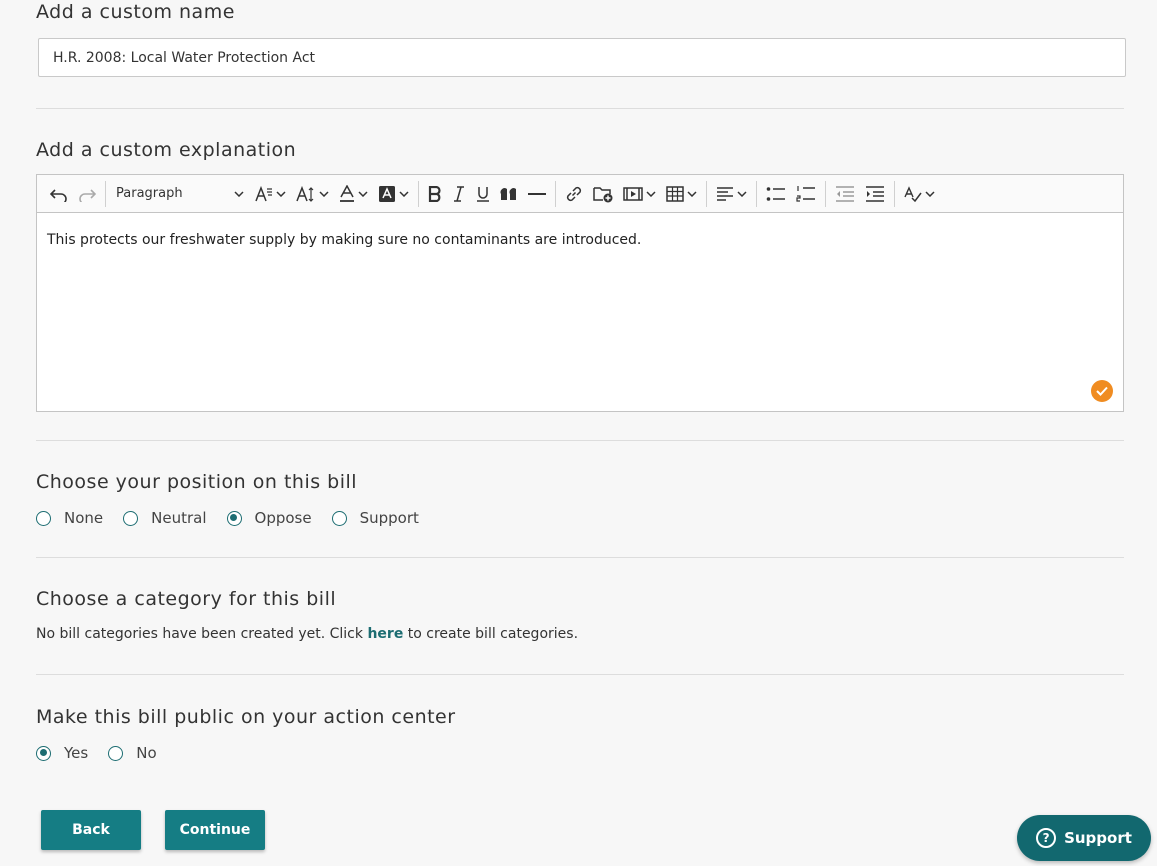 This screenshot has width=1157, height=866. Describe the element at coordinates (725, 193) in the screenshot. I see `align-left-icon` at that location.